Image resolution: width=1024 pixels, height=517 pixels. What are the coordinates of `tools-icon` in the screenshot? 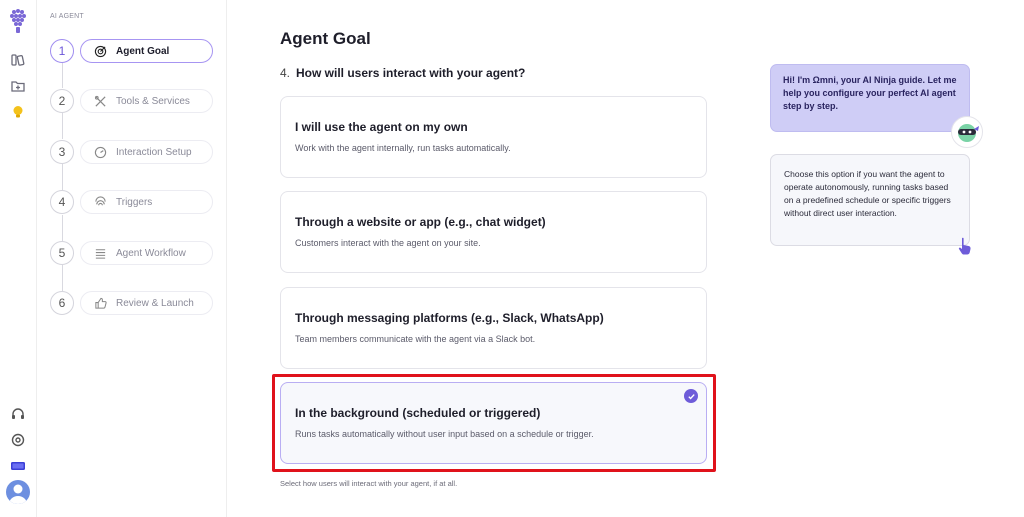 It's located at (100, 101).